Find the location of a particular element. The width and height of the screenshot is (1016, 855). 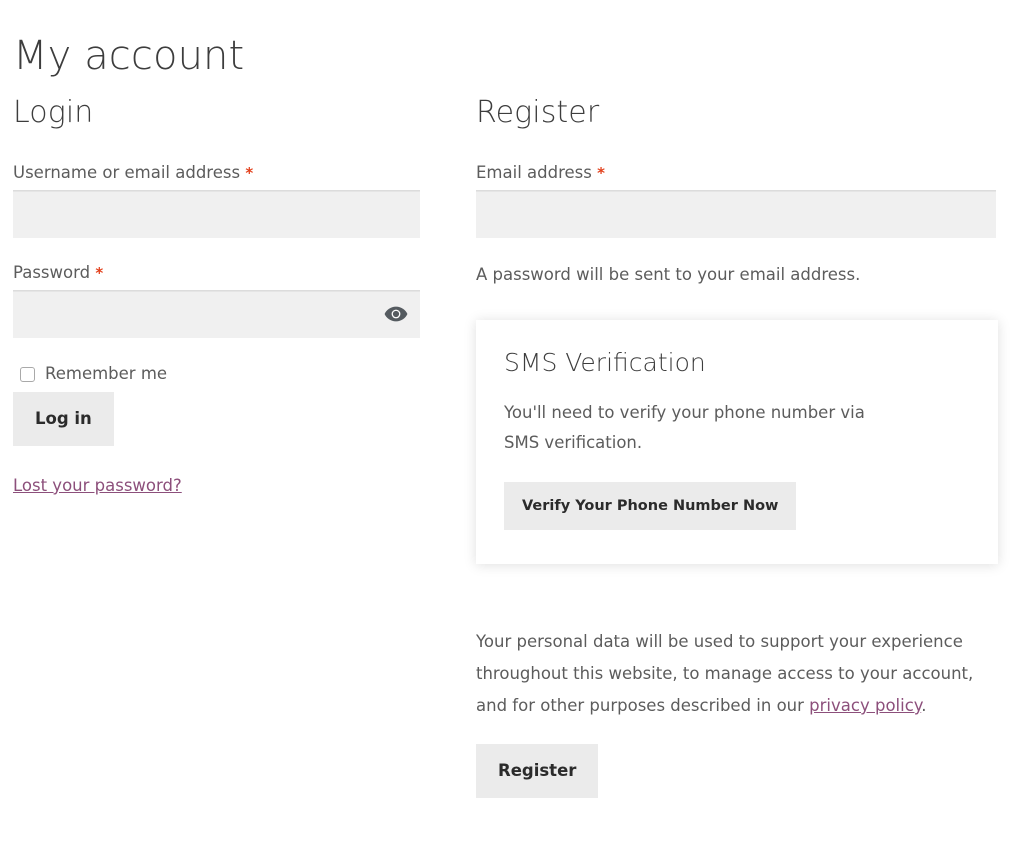

username-label-text: Username or email address is located at coordinates (127, 172).